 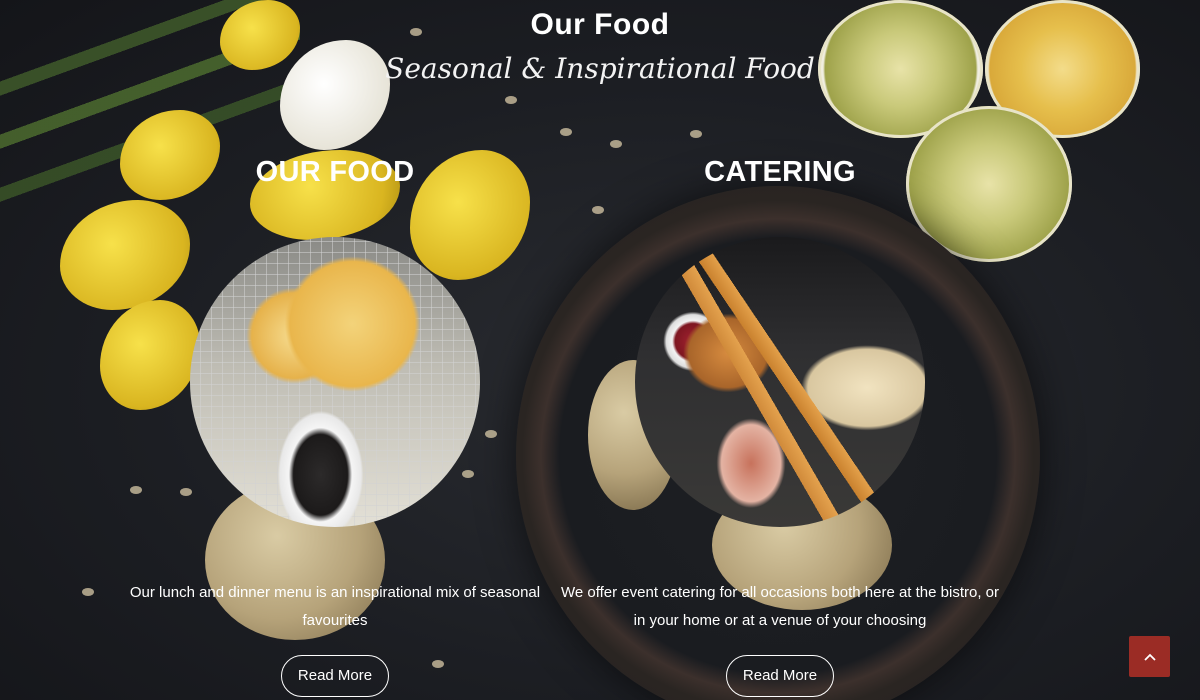 What do you see at coordinates (335, 676) in the screenshot?
I see `our-food-read-more-button: Read More` at bounding box center [335, 676].